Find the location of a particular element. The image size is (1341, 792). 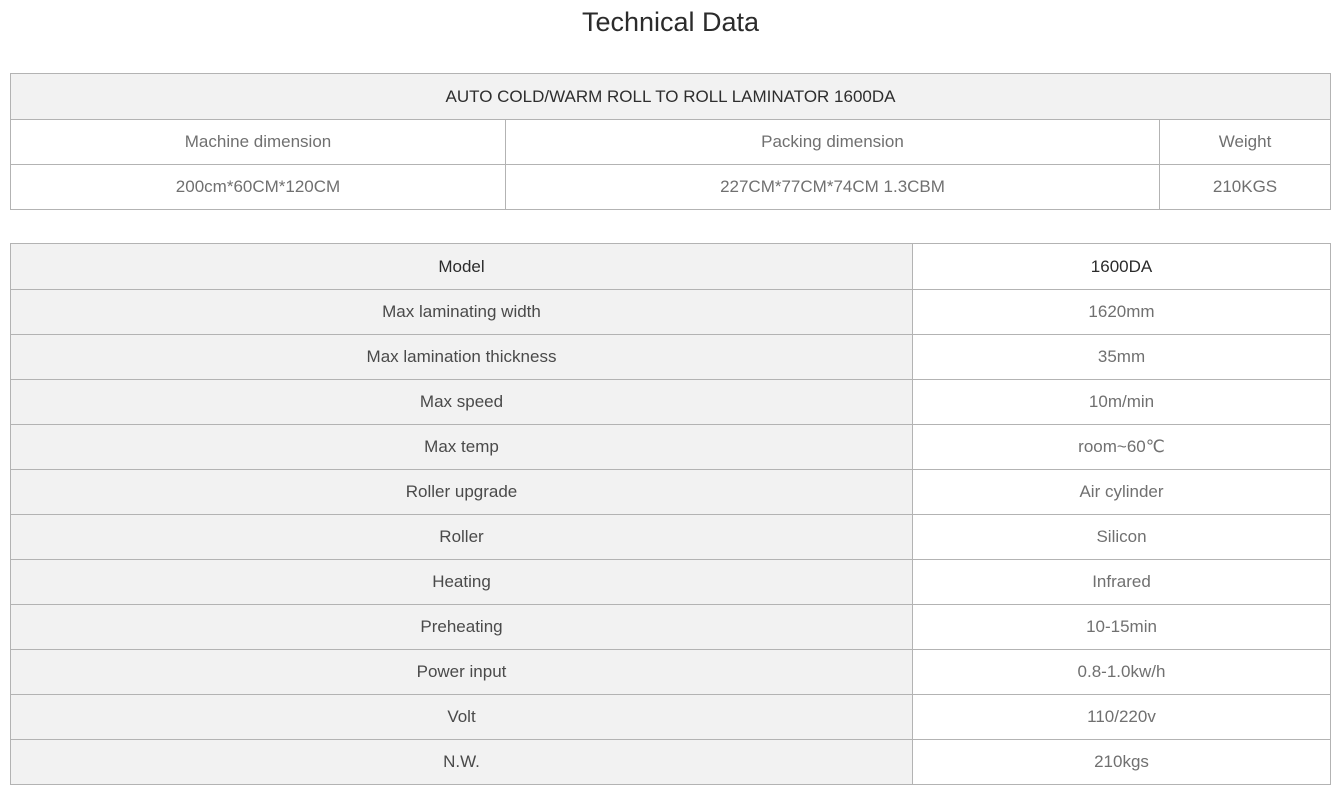

spec-label: Model is located at coordinates (461, 266).